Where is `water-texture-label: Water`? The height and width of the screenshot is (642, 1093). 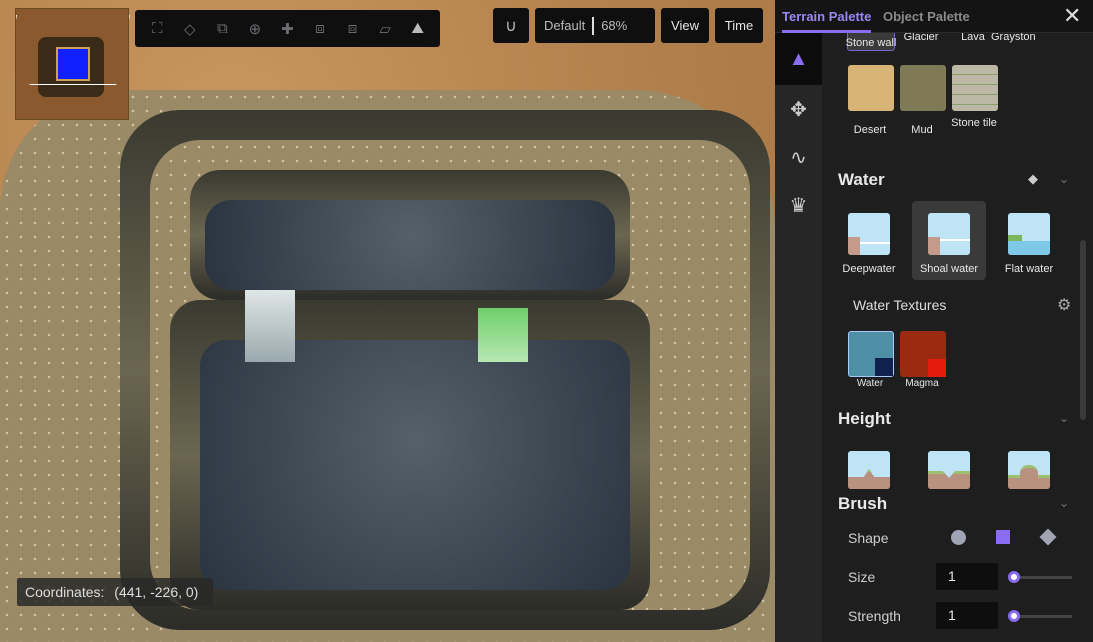 water-texture-label: Water is located at coordinates (870, 383).